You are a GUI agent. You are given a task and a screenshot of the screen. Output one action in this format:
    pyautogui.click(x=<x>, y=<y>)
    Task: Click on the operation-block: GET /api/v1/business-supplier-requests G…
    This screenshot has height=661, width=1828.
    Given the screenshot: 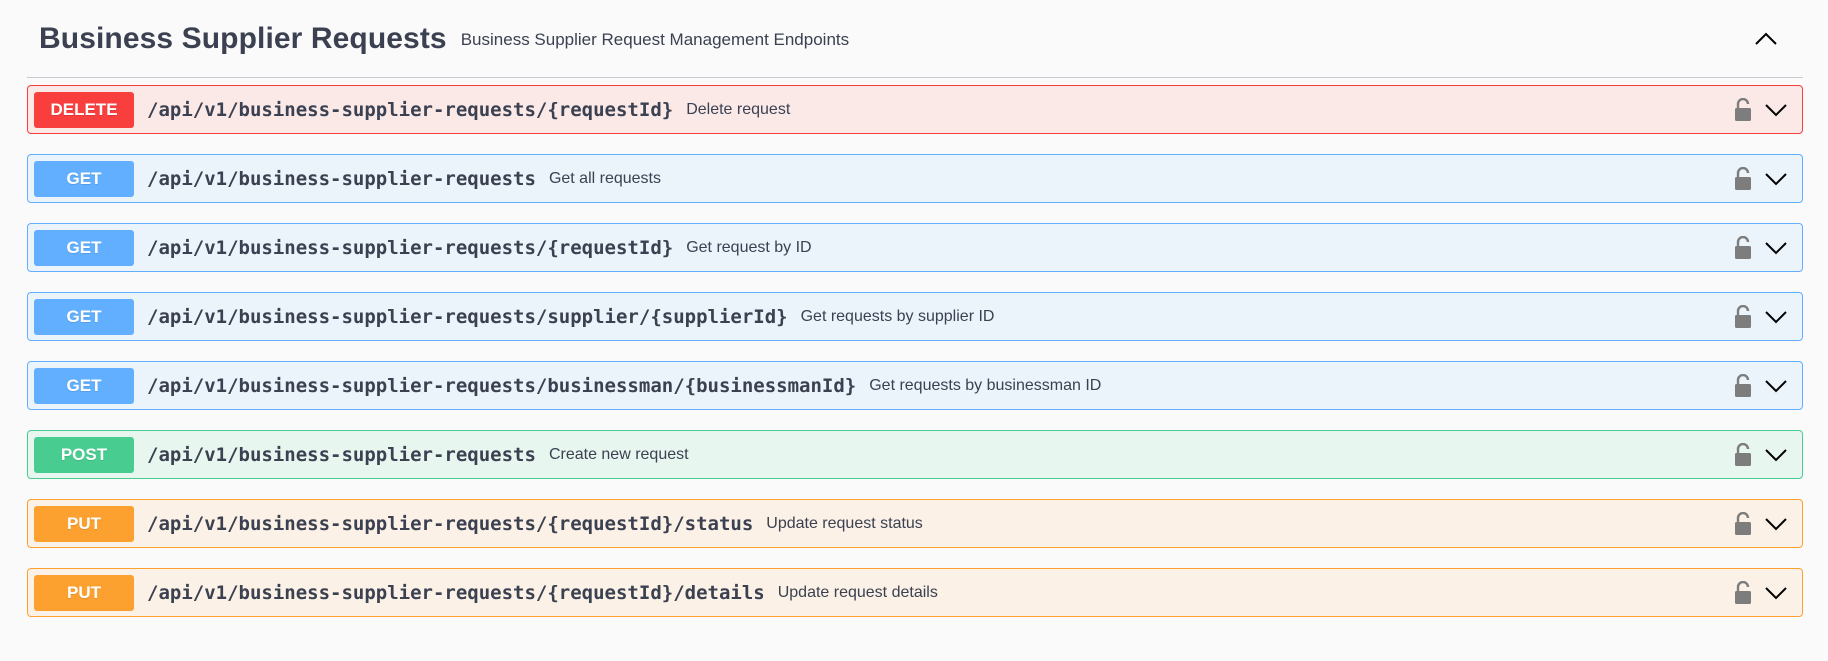 What is the action you would take?
    pyautogui.click(x=915, y=178)
    